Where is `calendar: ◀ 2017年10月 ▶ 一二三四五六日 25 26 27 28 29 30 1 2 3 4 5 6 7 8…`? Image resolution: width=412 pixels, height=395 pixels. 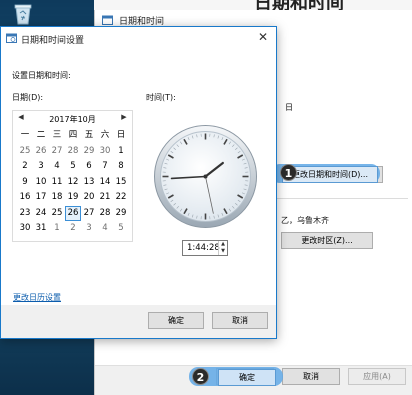 calendar: ◀ 2017年10月 ▶ 一二三四五六日 25 26 27 28 29 30 1 2 3 4 5 6 7 8… is located at coordinates (72, 176).